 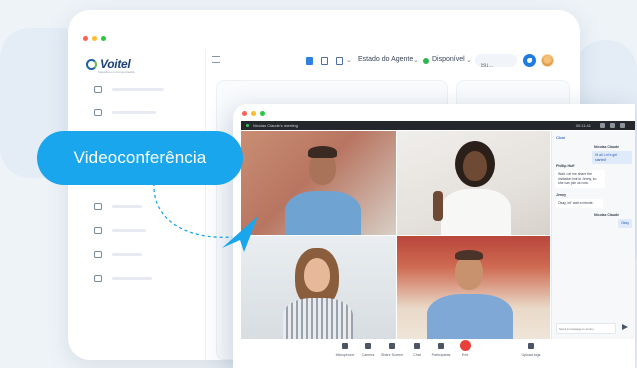 What do you see at coordinates (193, 210) in the screenshot?
I see `dashed-path` at bounding box center [193, 210].